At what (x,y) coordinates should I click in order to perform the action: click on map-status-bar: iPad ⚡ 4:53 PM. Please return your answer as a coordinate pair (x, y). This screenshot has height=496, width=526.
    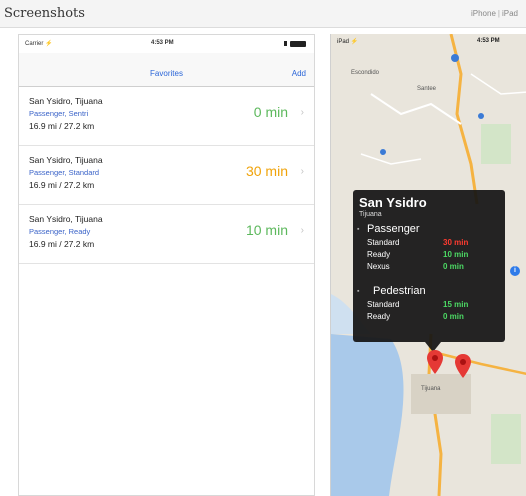
    Looking at the image, I should click on (428, 41).